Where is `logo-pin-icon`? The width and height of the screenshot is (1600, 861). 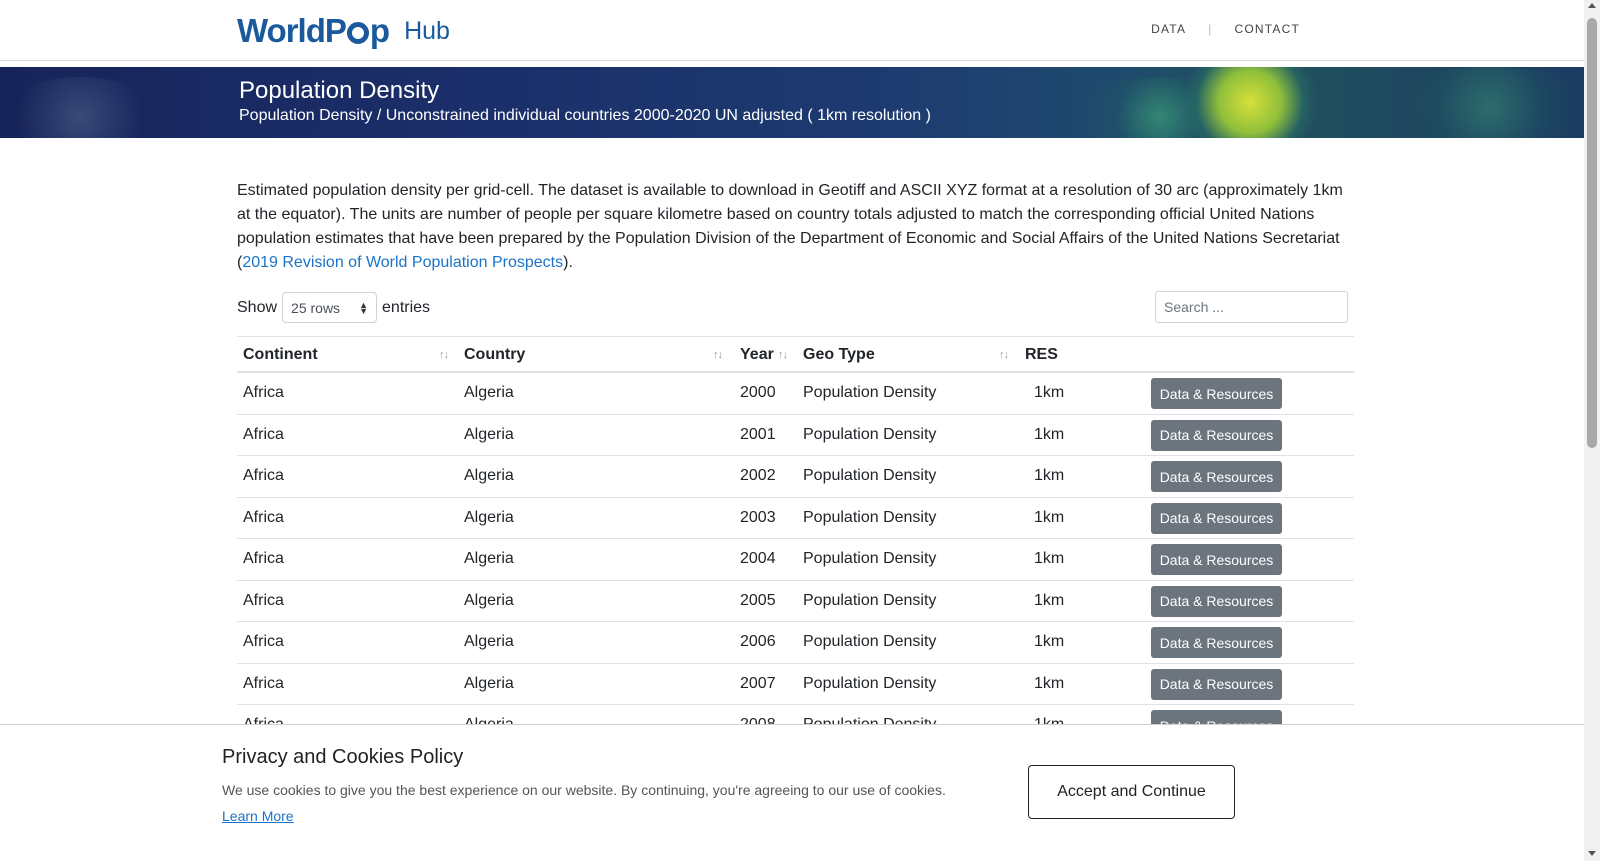 logo-pin-icon is located at coordinates (357, 33).